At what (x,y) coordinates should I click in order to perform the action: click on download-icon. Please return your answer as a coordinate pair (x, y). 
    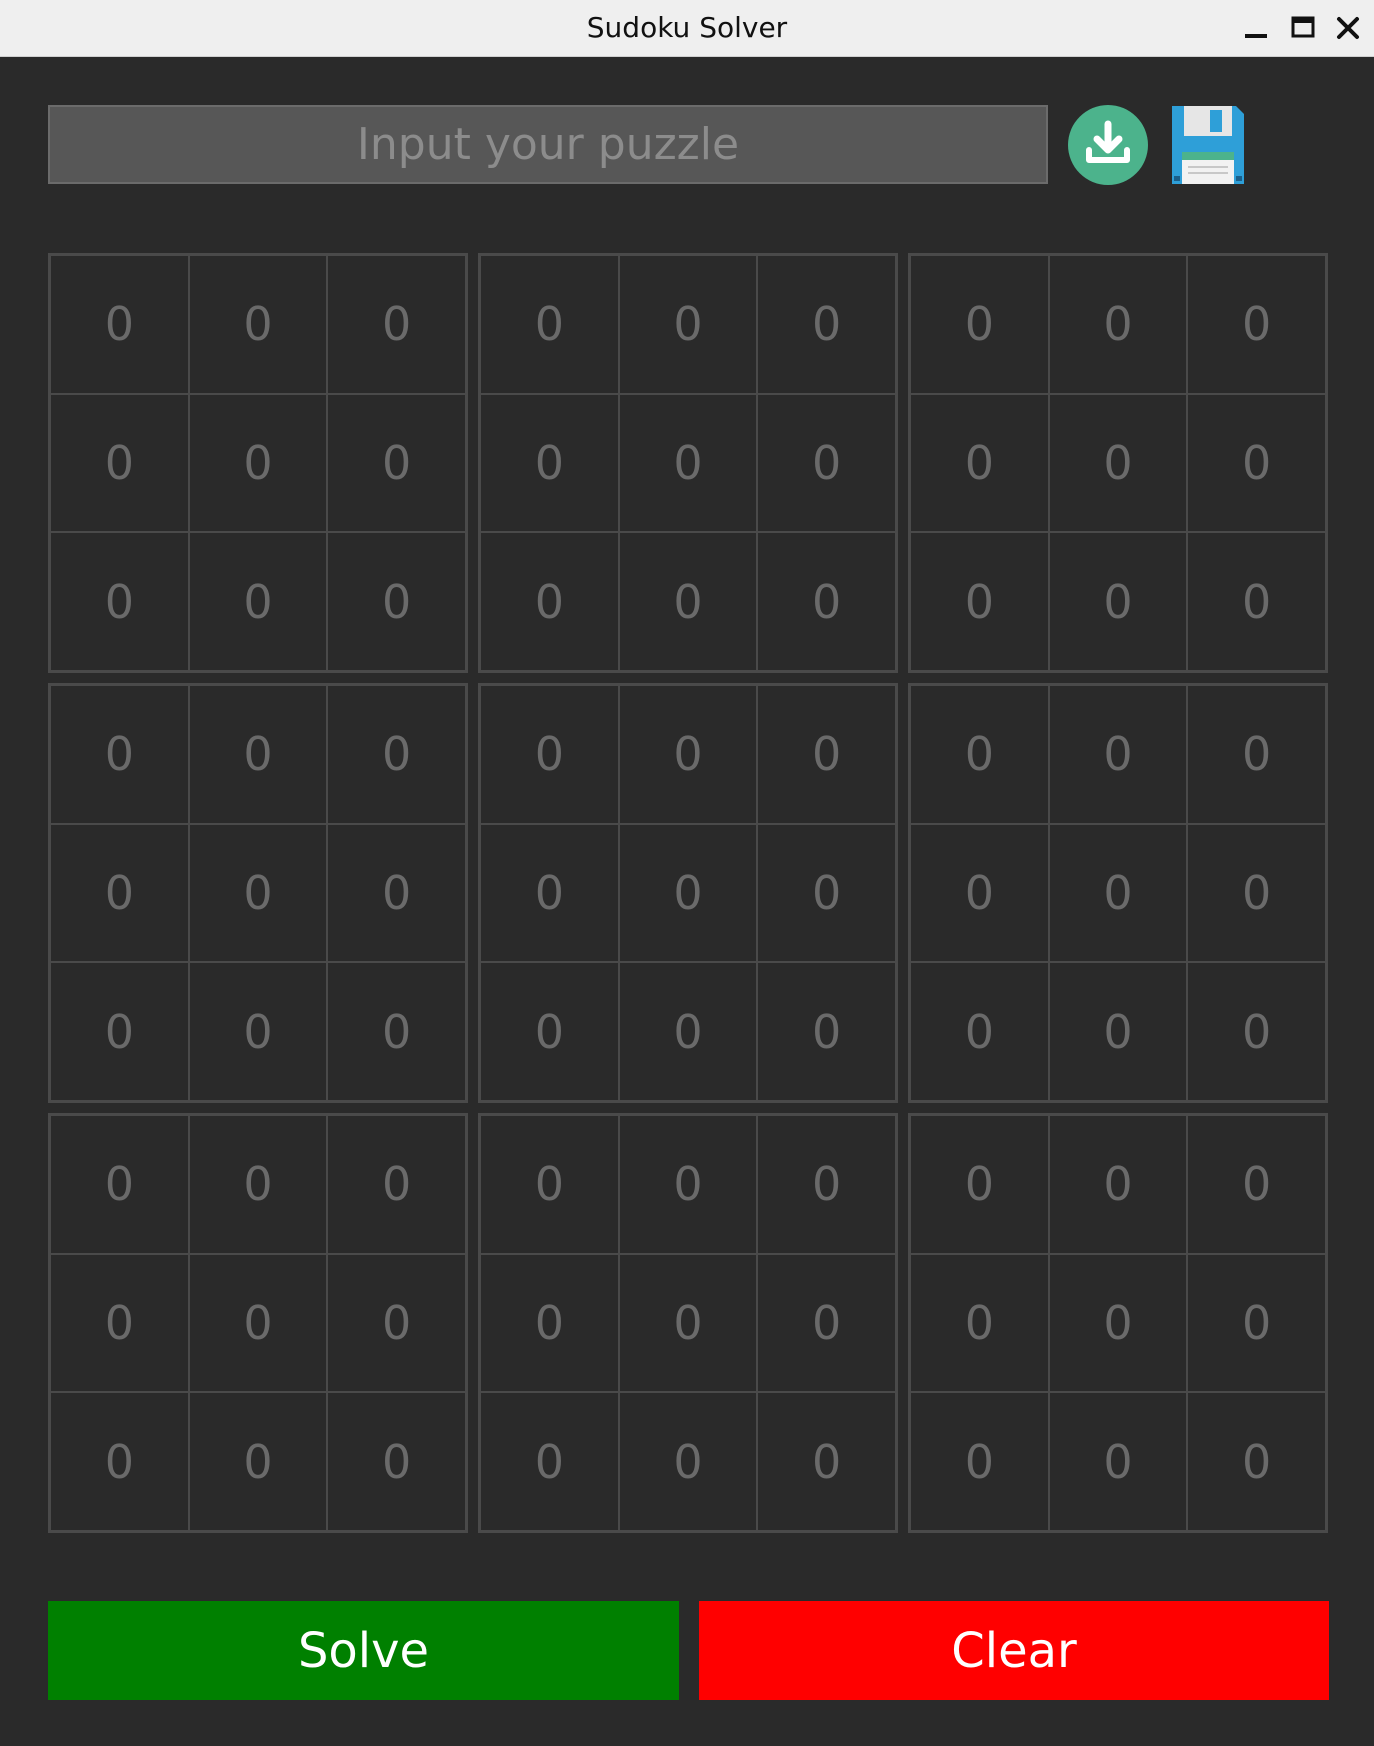
    Looking at the image, I should click on (1108, 145).